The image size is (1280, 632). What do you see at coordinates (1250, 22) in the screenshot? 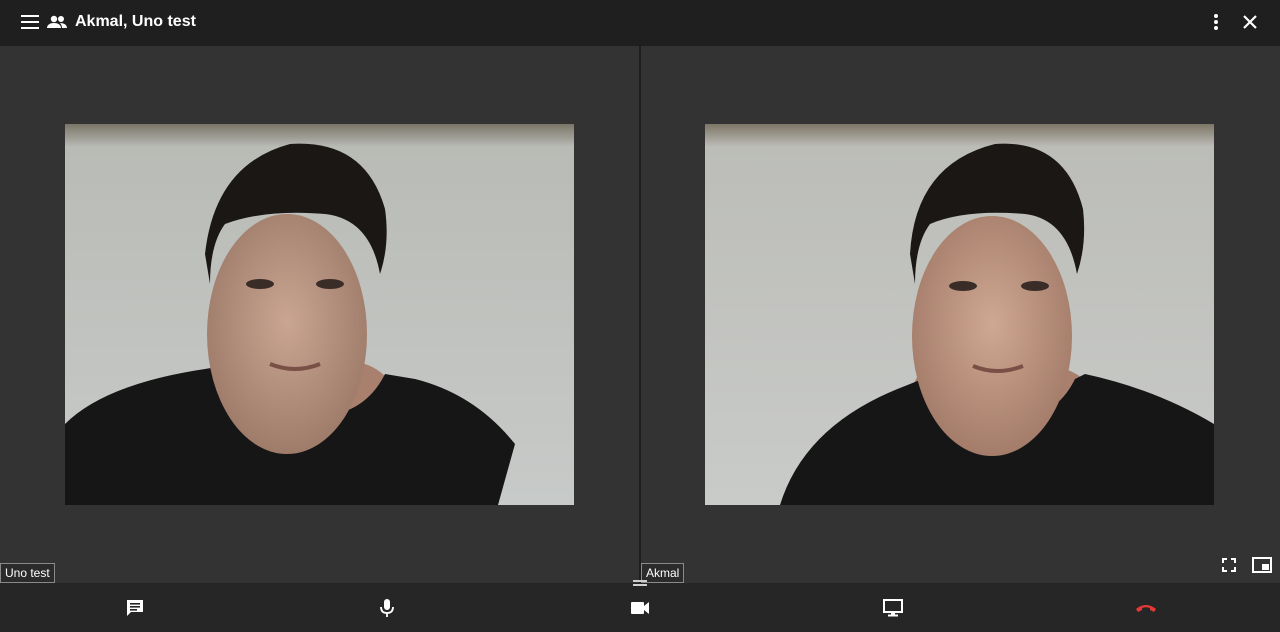
I see `close-icon` at bounding box center [1250, 22].